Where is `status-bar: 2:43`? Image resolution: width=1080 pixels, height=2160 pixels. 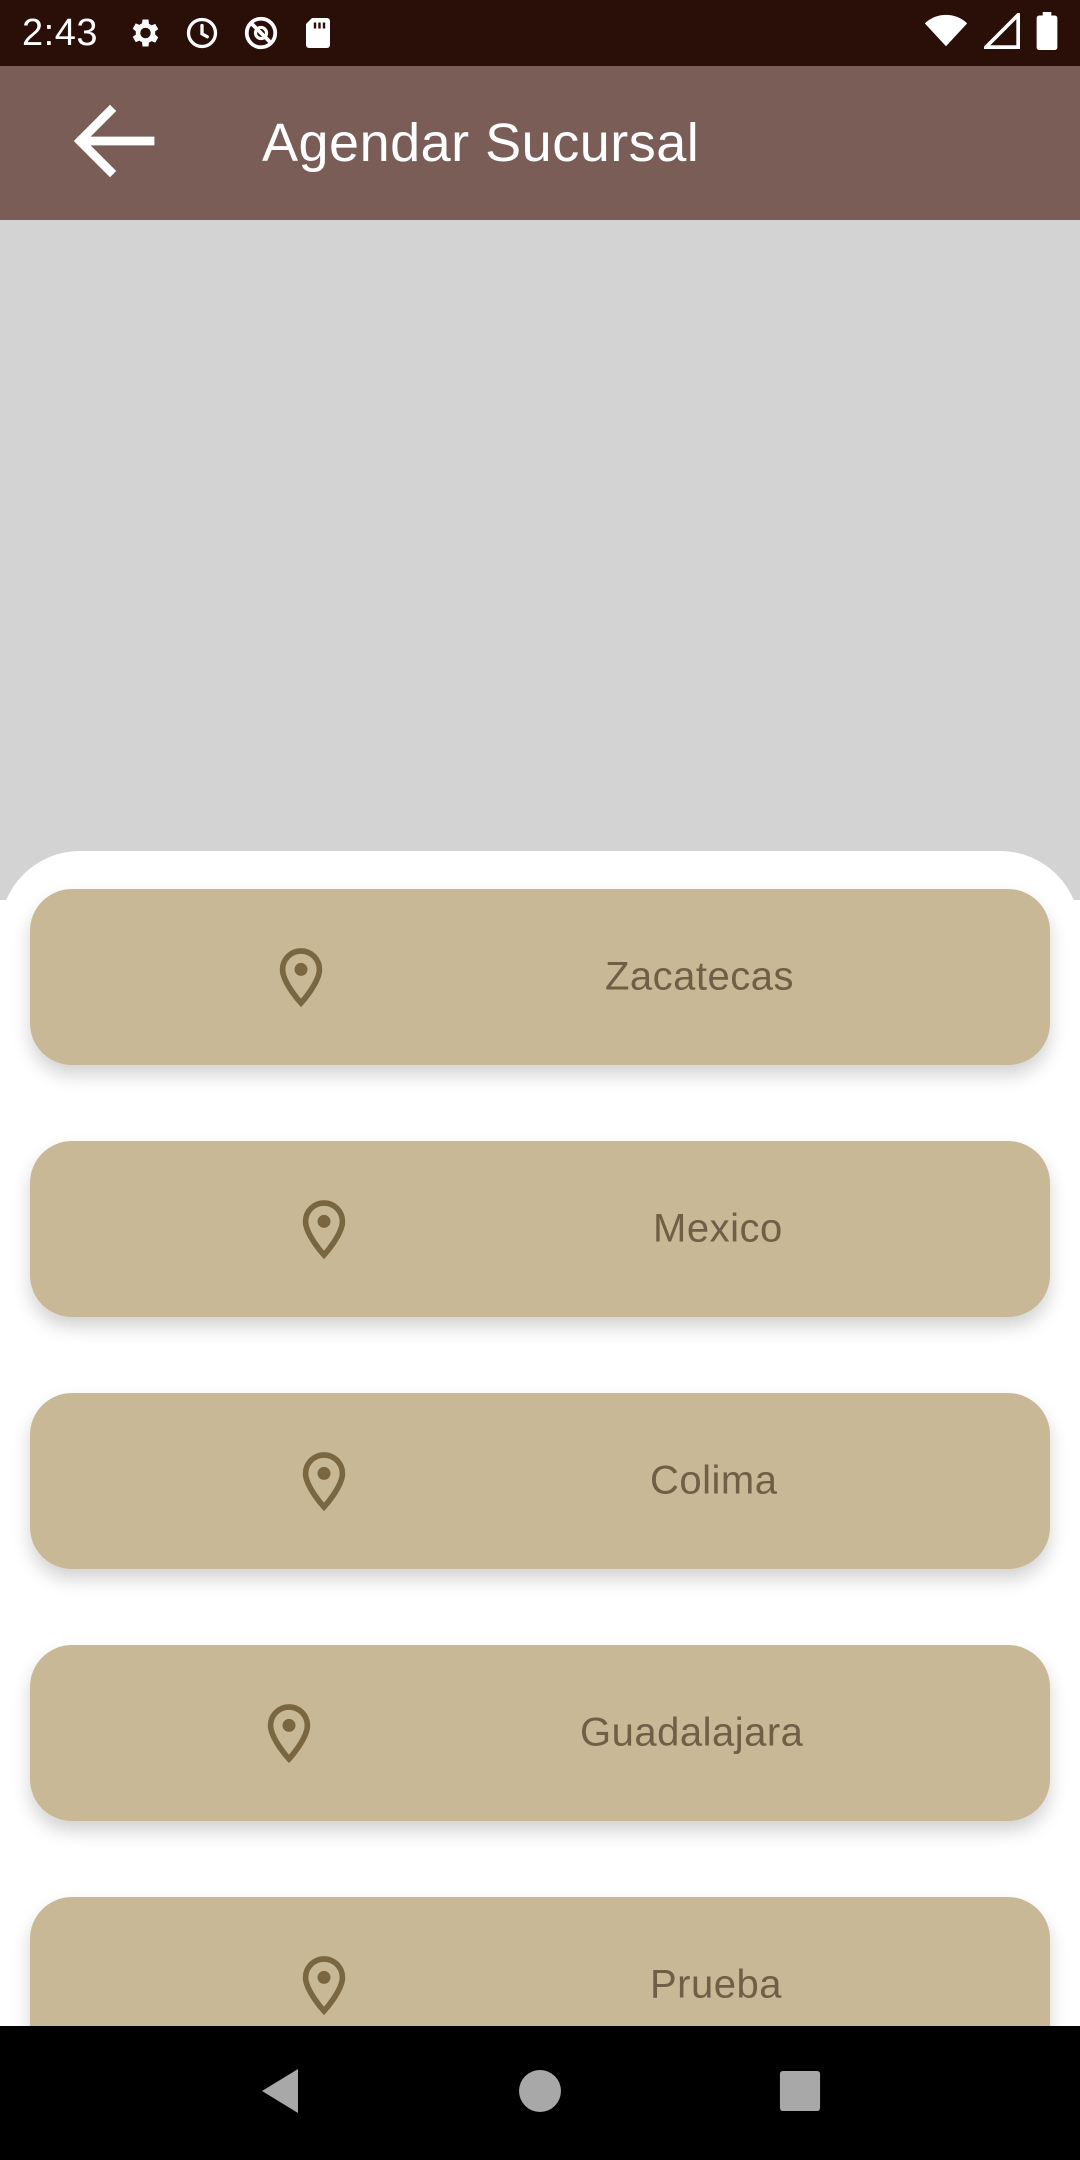 status-bar: 2:43 is located at coordinates (540, 33).